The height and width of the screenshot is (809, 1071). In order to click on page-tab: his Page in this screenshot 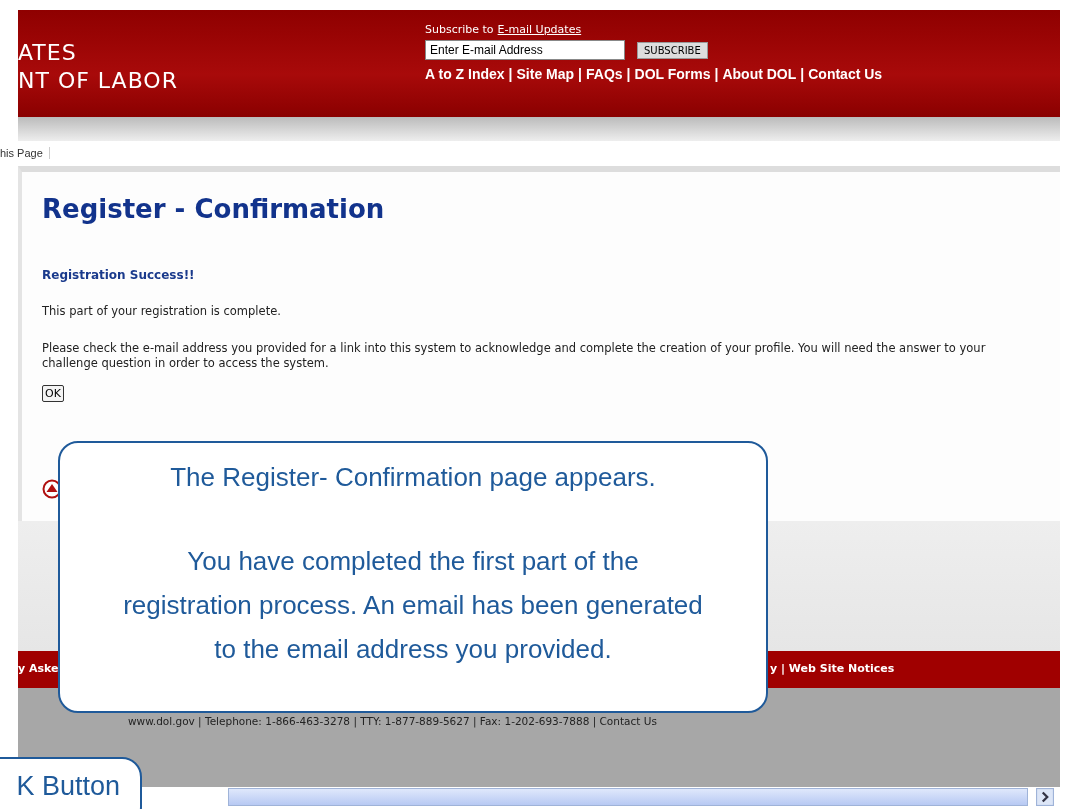, I will do `click(25, 152)`.